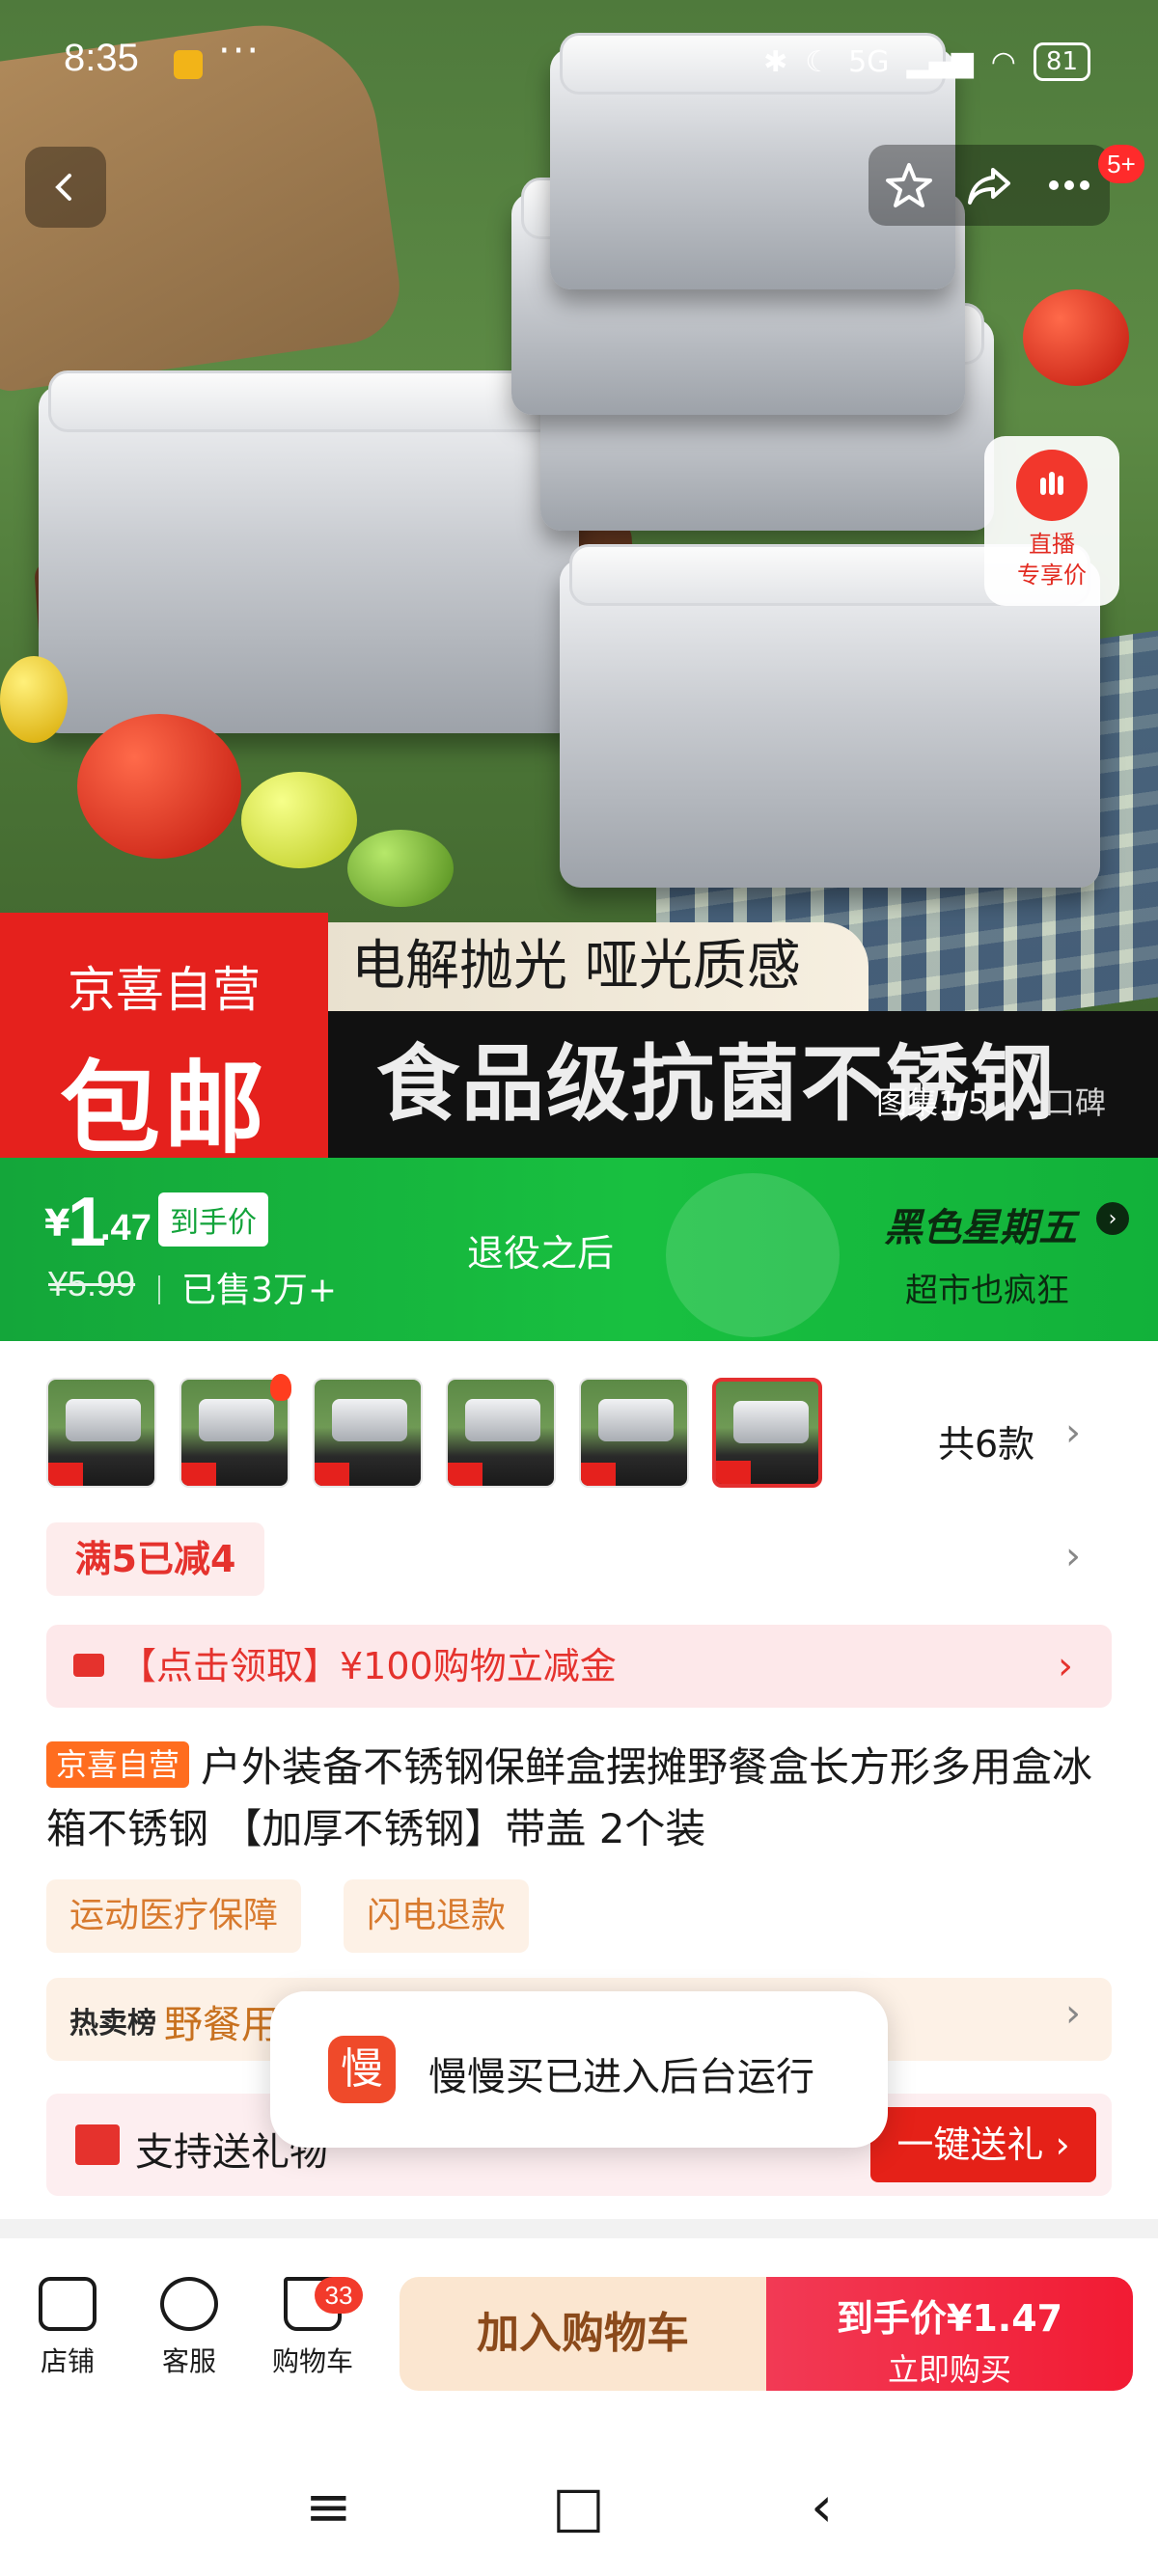 This screenshot has width=1158, height=2576. I want to click on container-box-front, so click(830, 716).